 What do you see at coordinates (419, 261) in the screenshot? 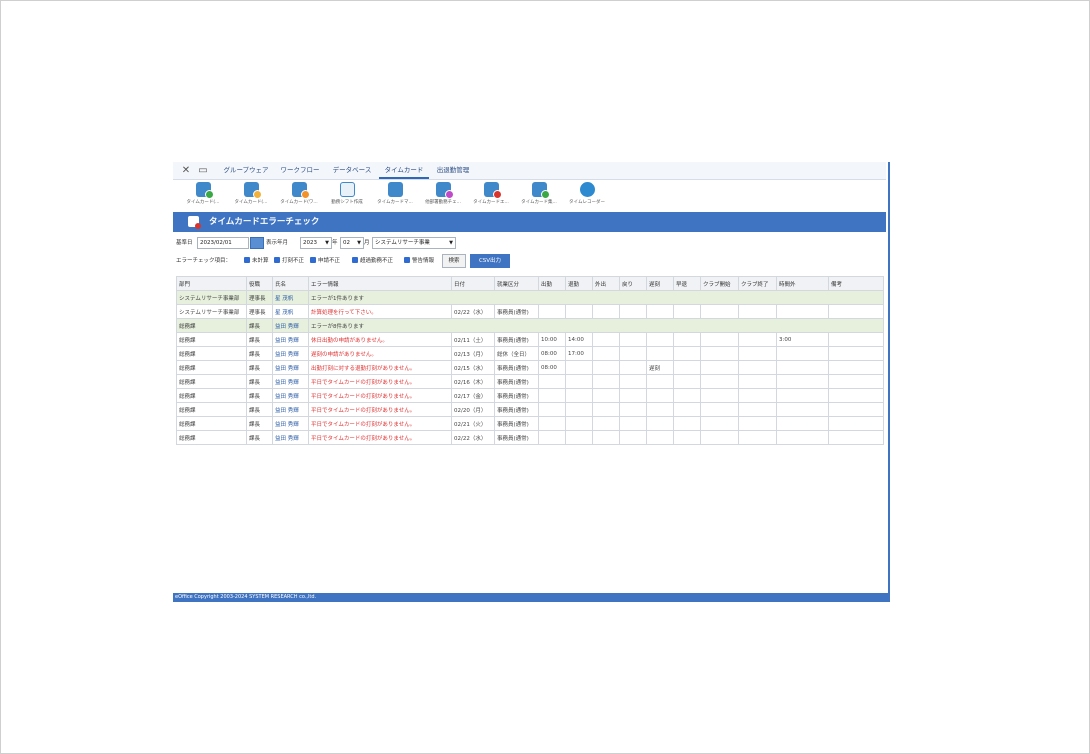
I see `check-warning-info: 警告情報` at bounding box center [419, 261].